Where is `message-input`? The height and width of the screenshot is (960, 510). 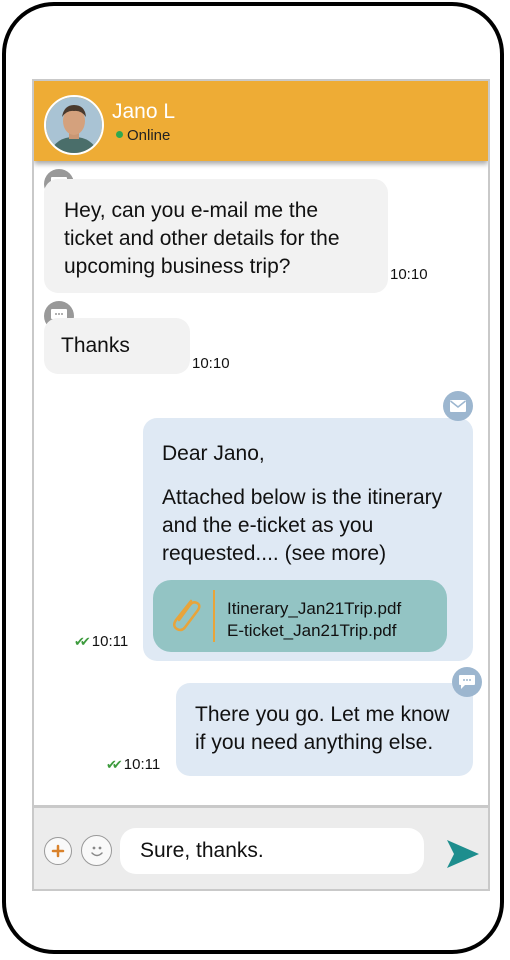
message-input is located at coordinates (272, 851).